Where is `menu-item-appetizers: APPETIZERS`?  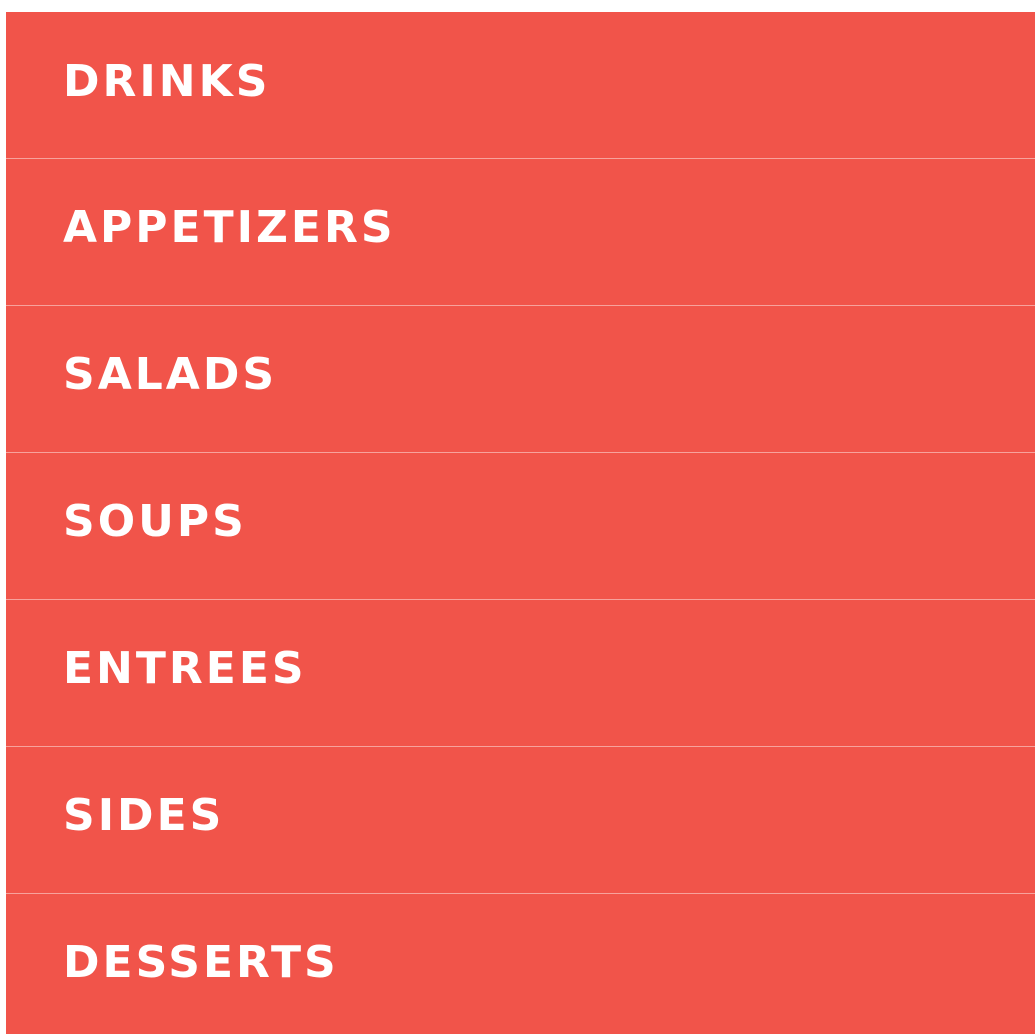
menu-item-appetizers: APPETIZERS is located at coordinates (520, 231).